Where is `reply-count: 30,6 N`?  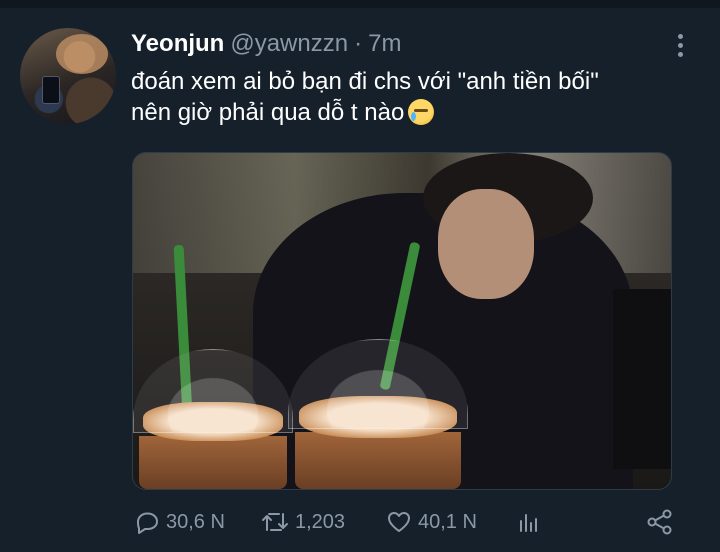 reply-count: 30,6 N is located at coordinates (195, 521).